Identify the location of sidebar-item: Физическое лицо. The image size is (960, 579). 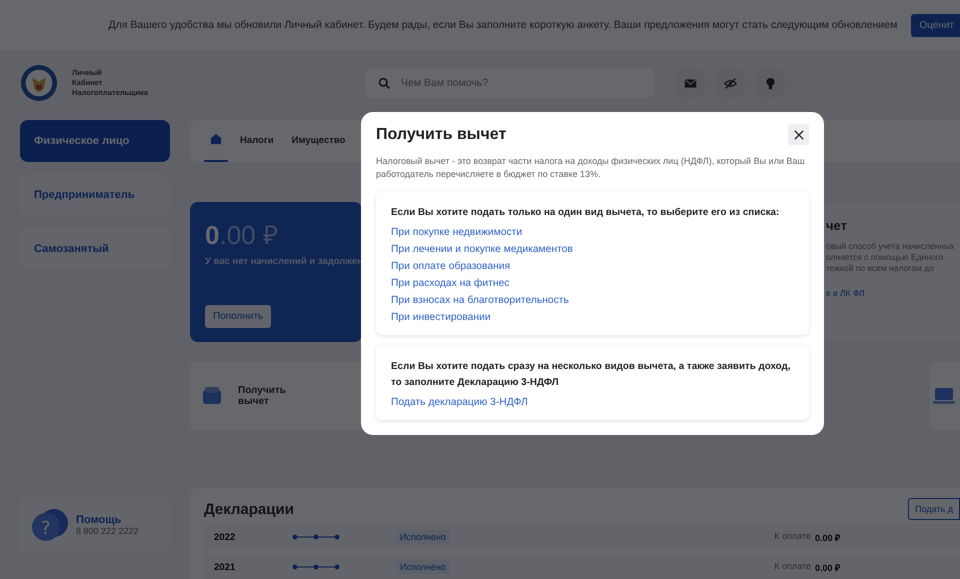
(95, 141).